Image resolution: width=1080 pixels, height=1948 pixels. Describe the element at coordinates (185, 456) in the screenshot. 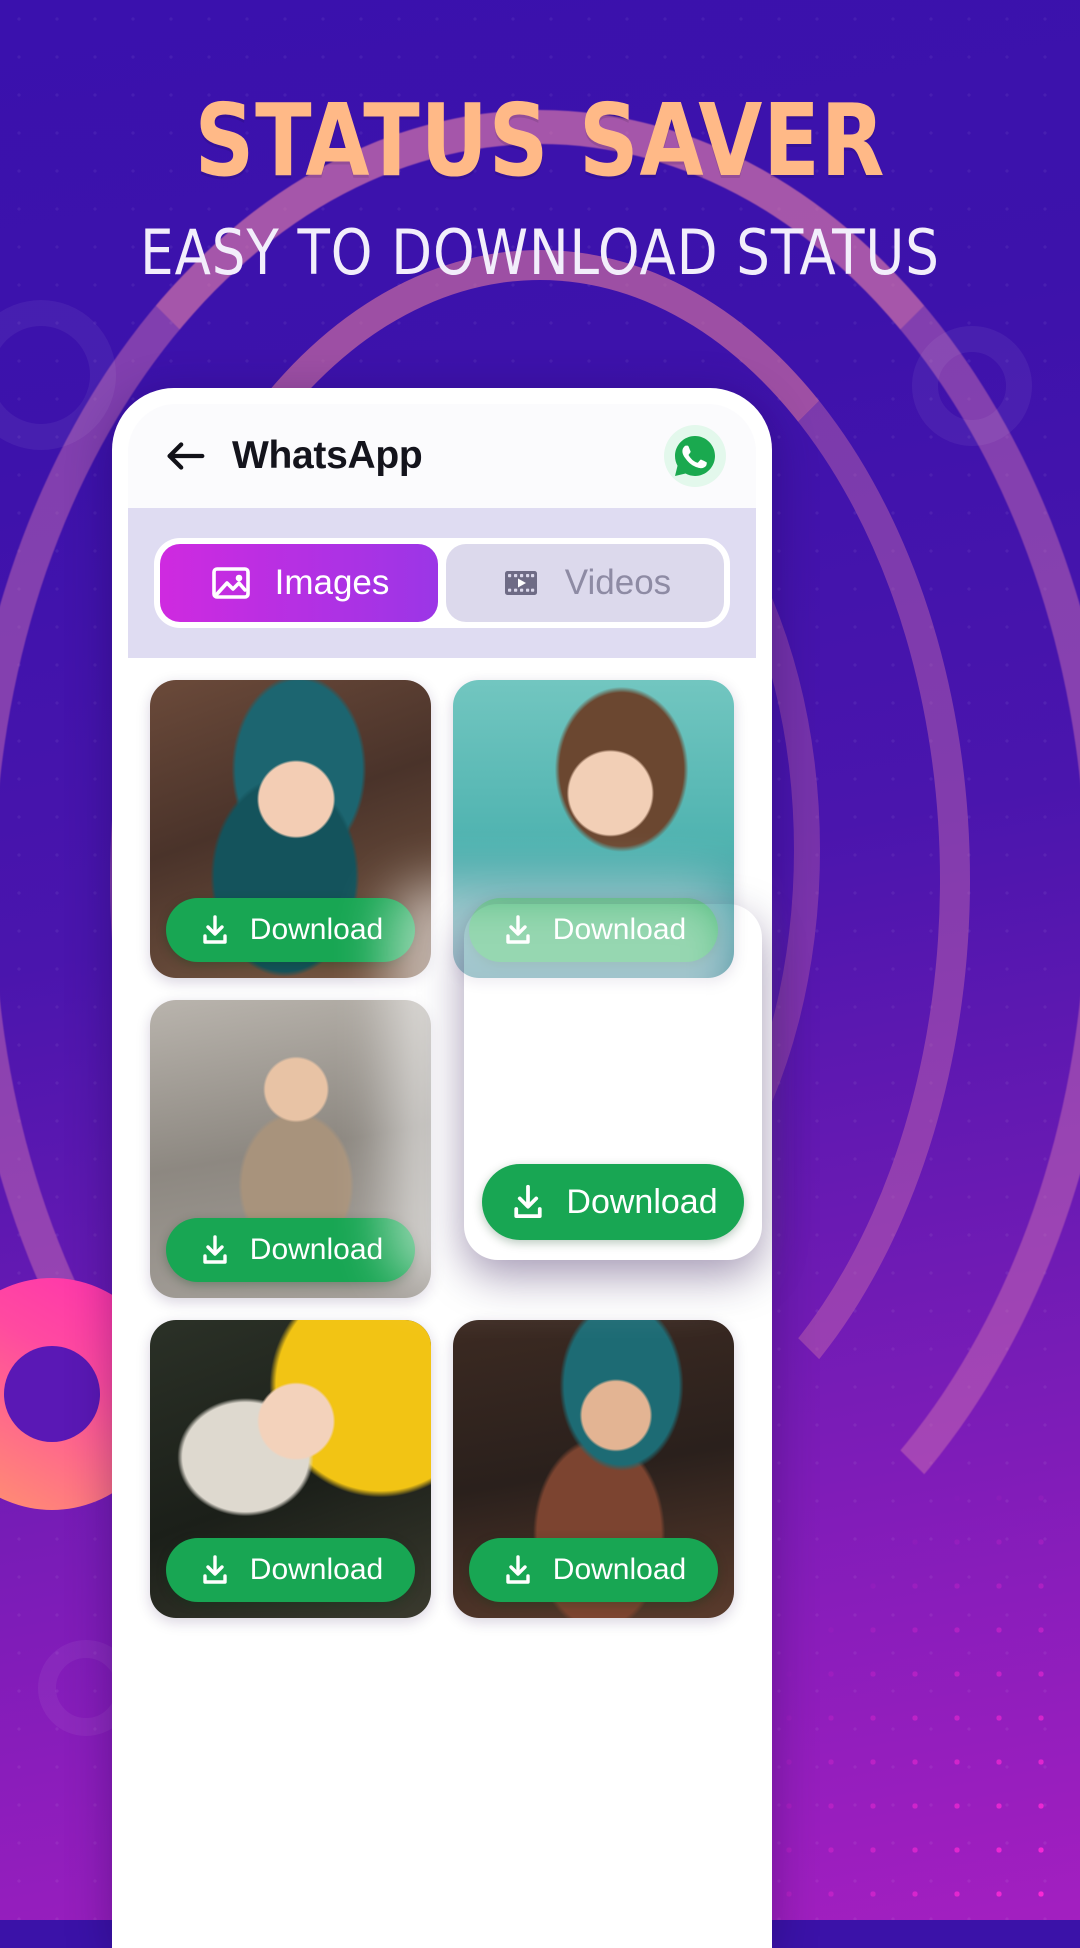

I see `back-arrow-icon` at that location.